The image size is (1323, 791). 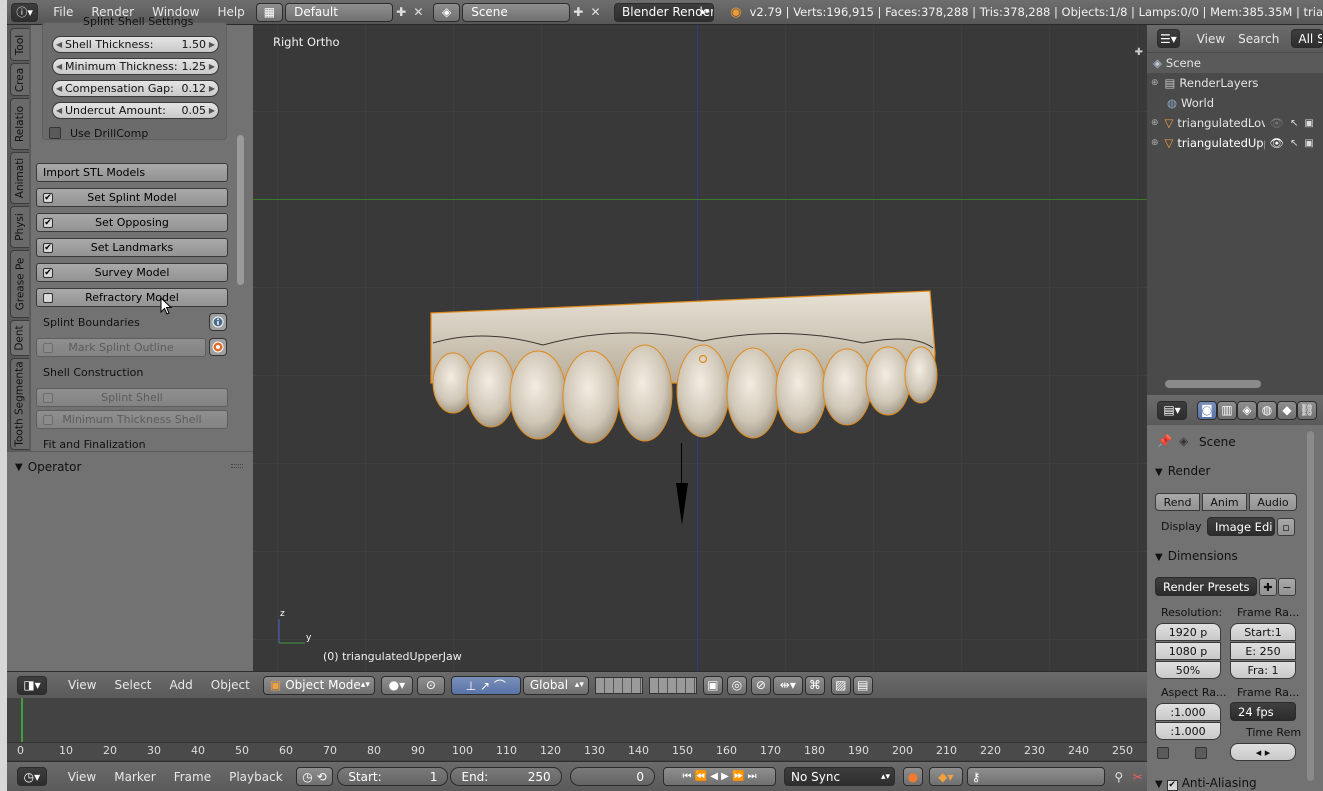 I want to click on tab-world-icon: ◍, so click(x=1267, y=410).